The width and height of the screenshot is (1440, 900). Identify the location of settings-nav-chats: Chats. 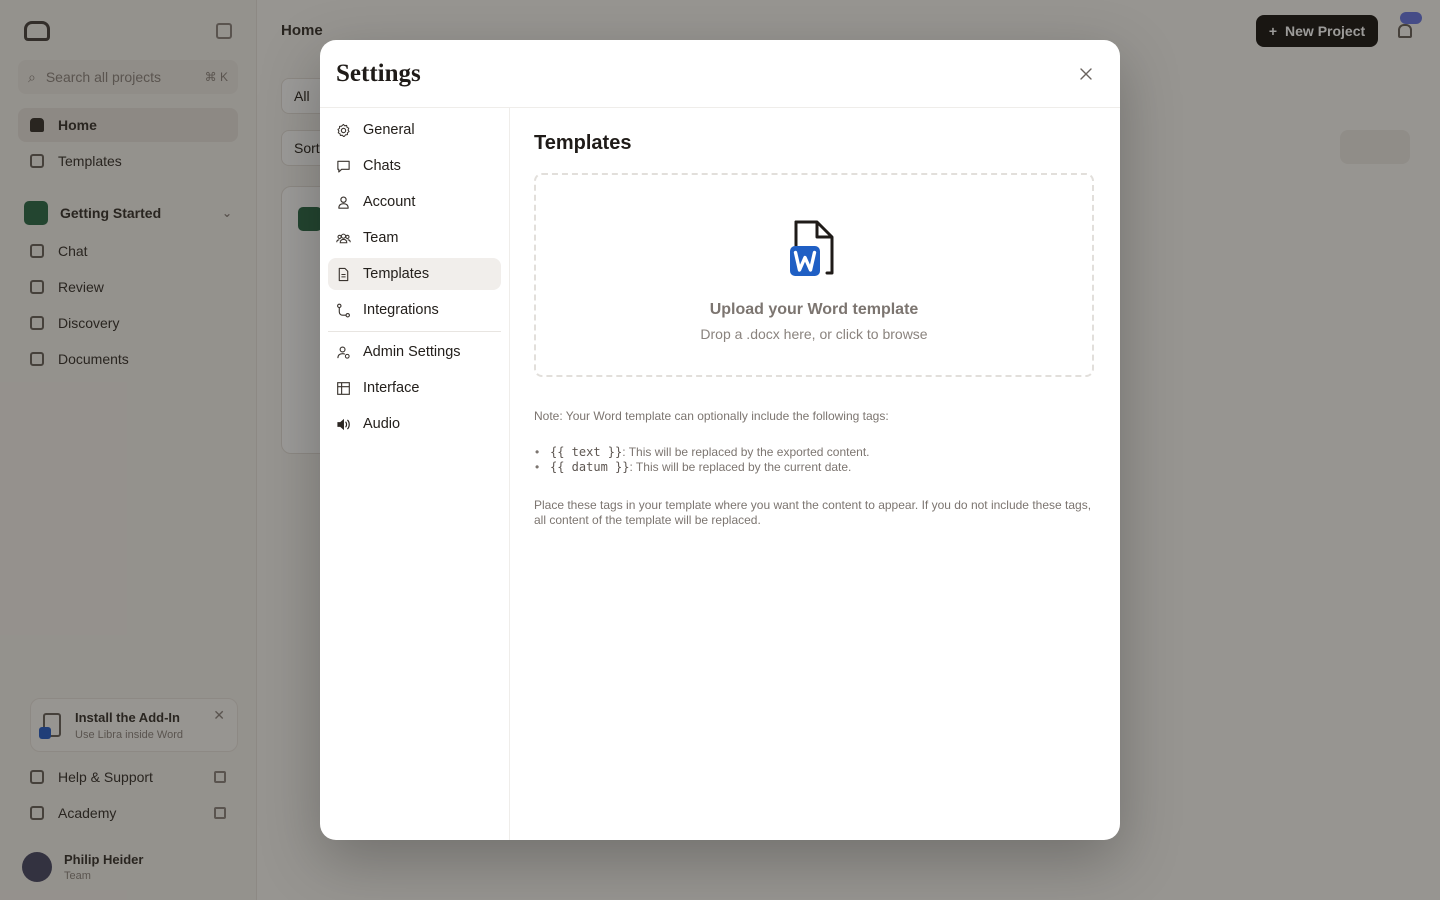
(414, 166).